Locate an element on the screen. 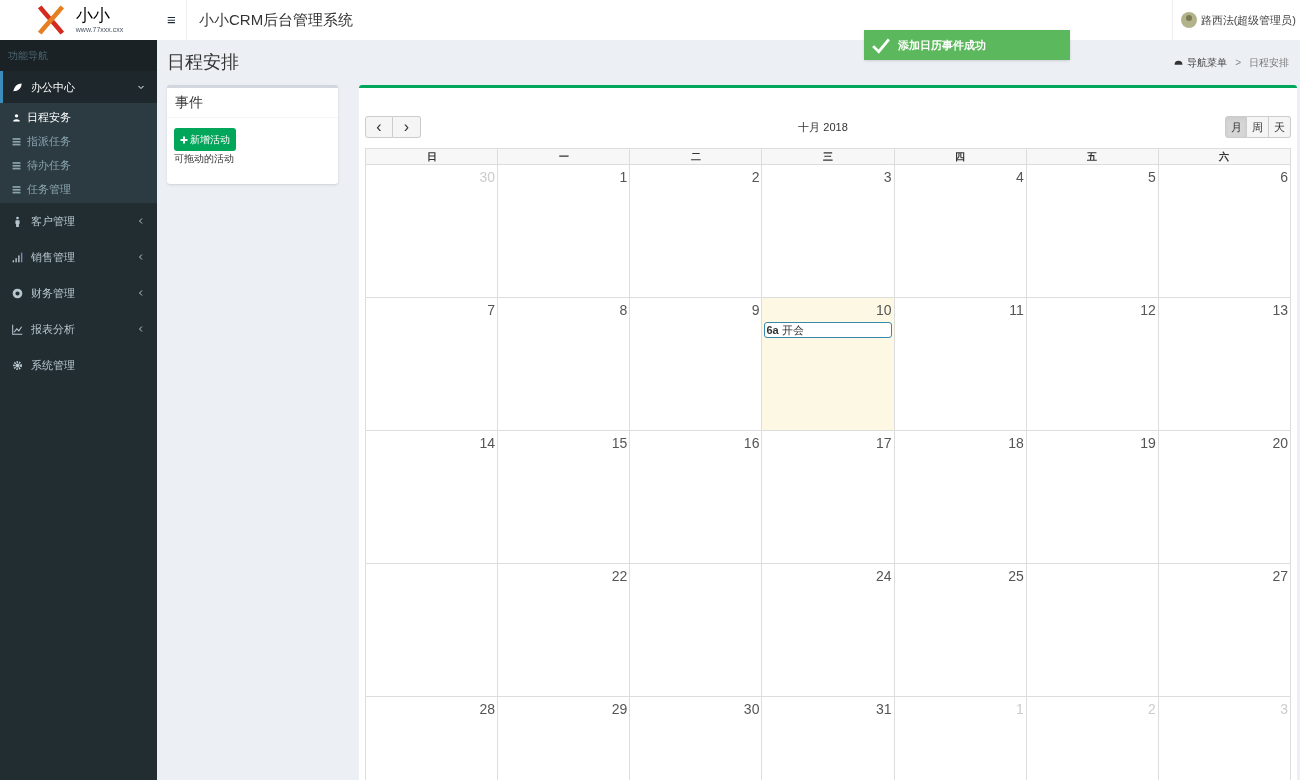 Image resolution: width=1300 pixels, height=780 pixels. line-chart-icon is located at coordinates (17, 329).